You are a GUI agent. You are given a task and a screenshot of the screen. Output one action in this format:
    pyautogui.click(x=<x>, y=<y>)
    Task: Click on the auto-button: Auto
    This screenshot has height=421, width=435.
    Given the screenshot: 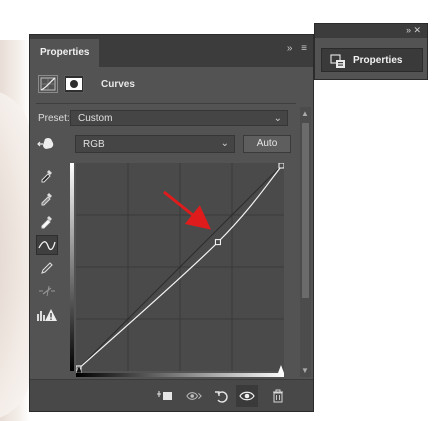 What is the action you would take?
    pyautogui.click(x=267, y=144)
    